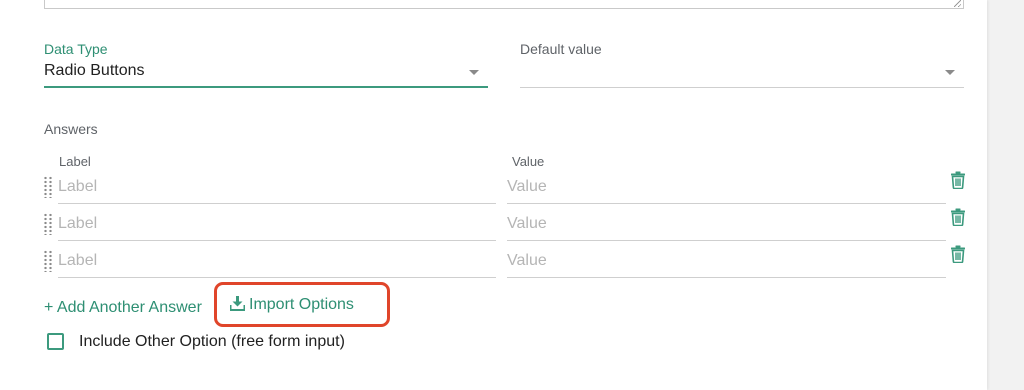 The image size is (1024, 390). Describe the element at coordinates (237, 303) in the screenshot. I see `download-icon` at that location.